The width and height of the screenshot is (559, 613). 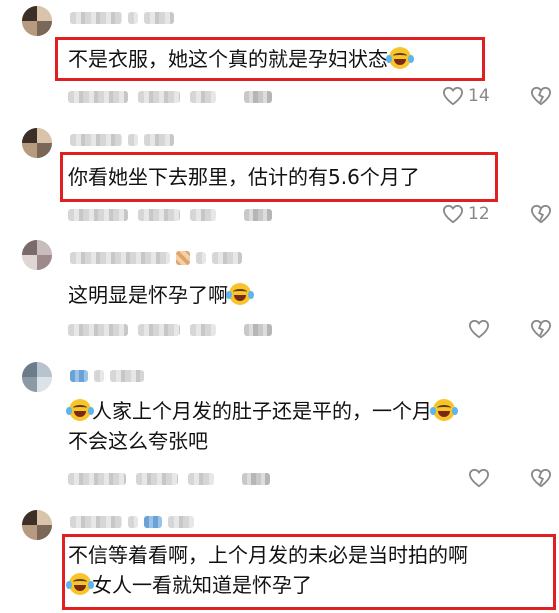 What do you see at coordinates (267, 570) in the screenshot?
I see `comment-text: 不信等着看啊，上个月发的未必是当时拍的啊 女人一看就知道是怀孕了` at bounding box center [267, 570].